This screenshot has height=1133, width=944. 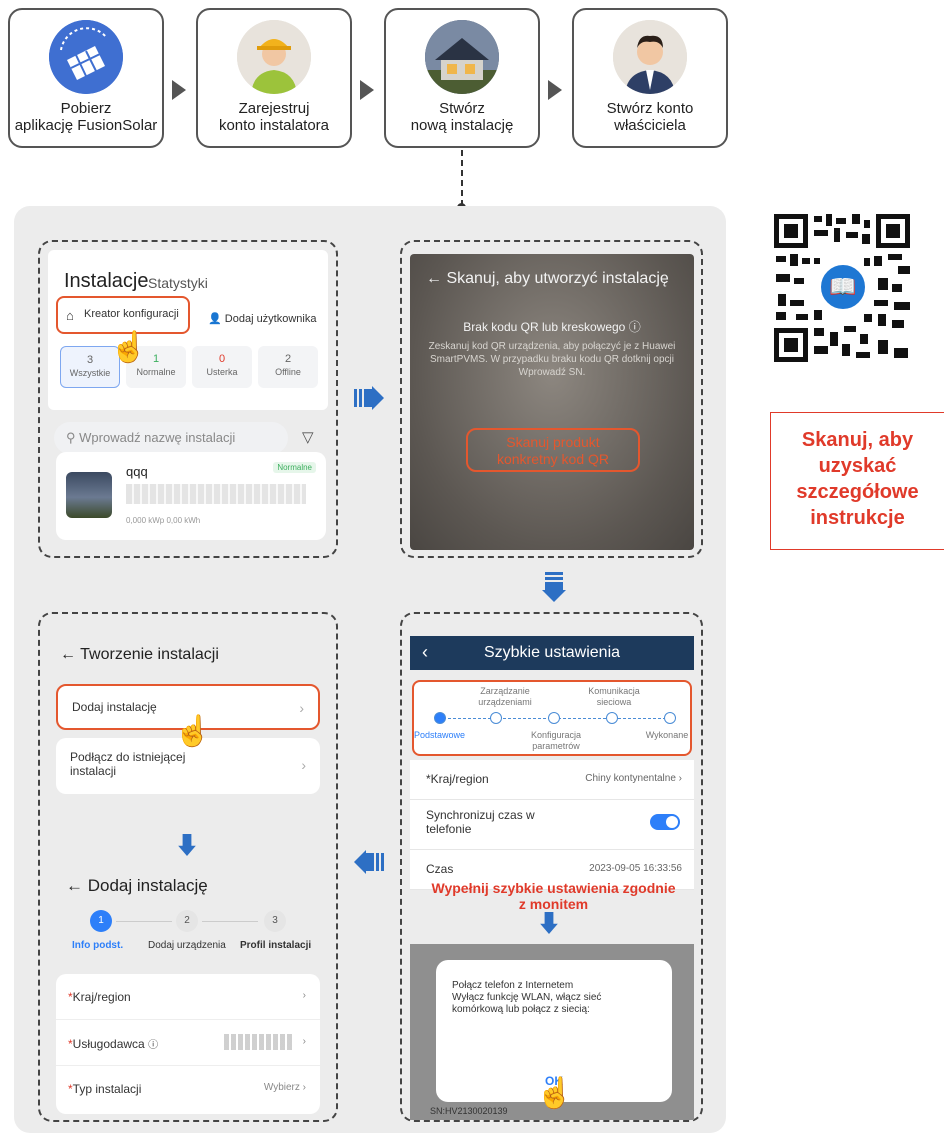 I want to click on search-input: ⚲ Wprowadź nazwę instalacji, so click(x=171, y=438).